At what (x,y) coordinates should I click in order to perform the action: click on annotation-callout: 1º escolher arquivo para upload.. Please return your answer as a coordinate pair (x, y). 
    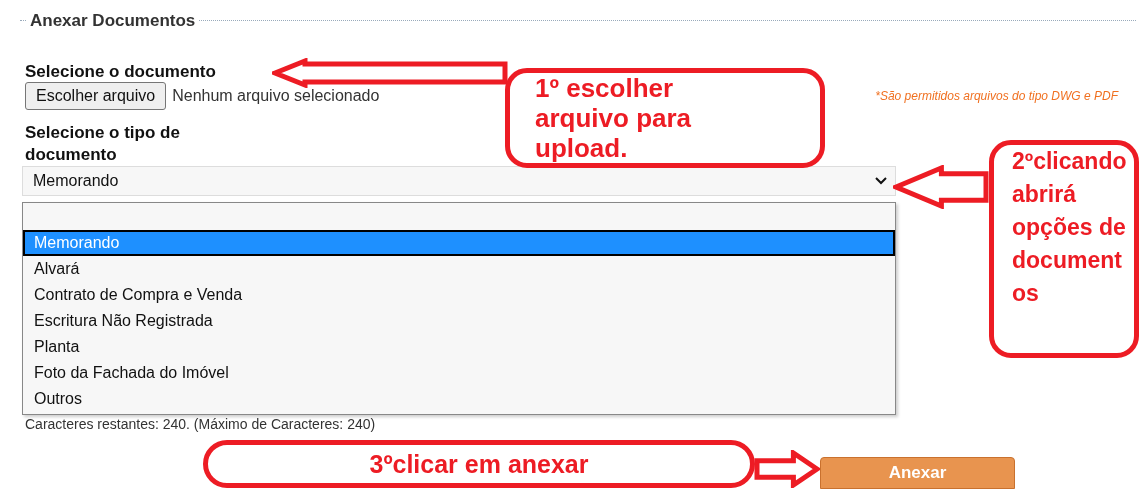
    Looking at the image, I should click on (665, 118).